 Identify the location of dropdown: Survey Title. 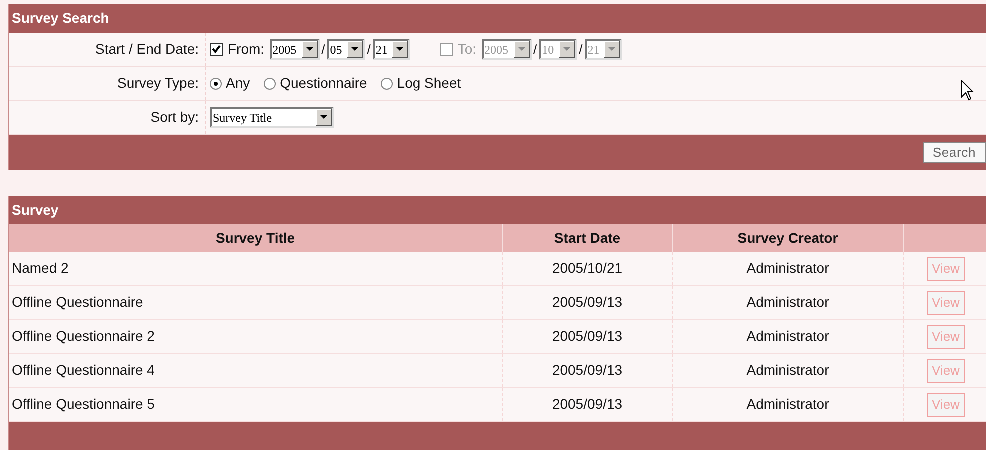
(272, 117).